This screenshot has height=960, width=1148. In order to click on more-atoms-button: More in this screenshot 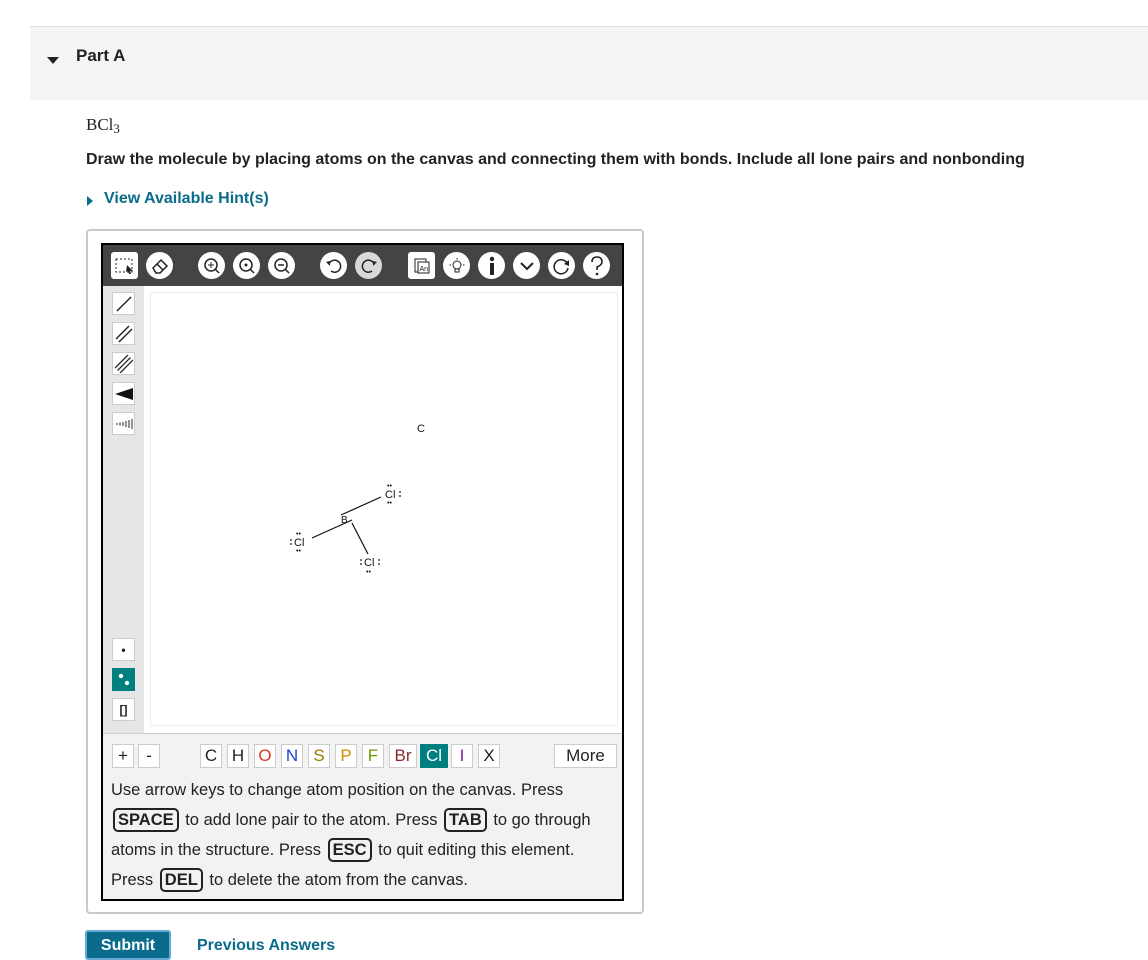, I will do `click(585, 756)`.